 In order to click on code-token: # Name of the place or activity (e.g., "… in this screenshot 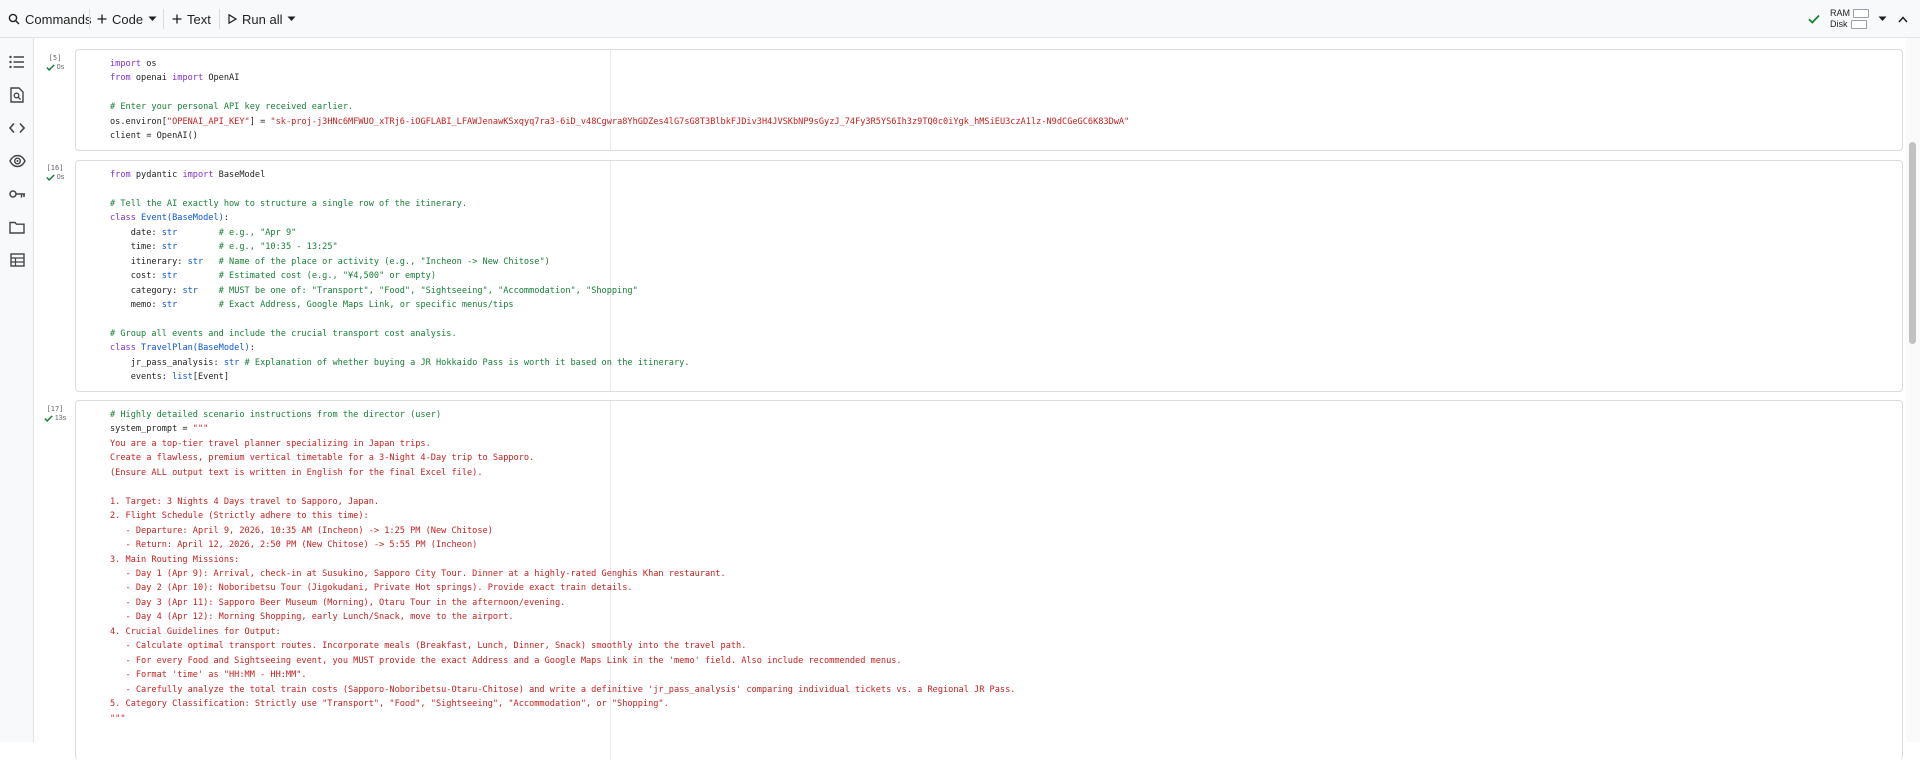, I will do `click(384, 261)`.